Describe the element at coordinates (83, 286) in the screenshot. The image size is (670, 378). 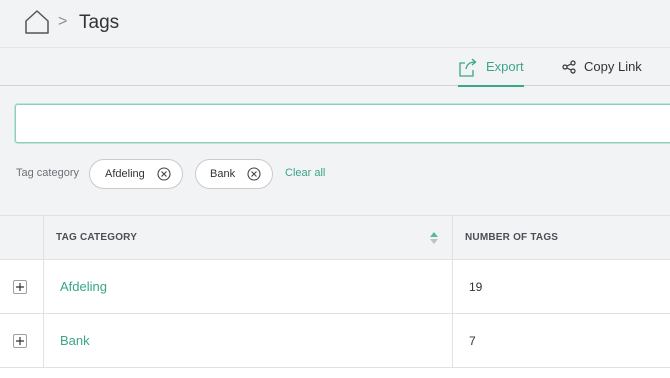
I see `tag-category-link: Afdeling` at that location.